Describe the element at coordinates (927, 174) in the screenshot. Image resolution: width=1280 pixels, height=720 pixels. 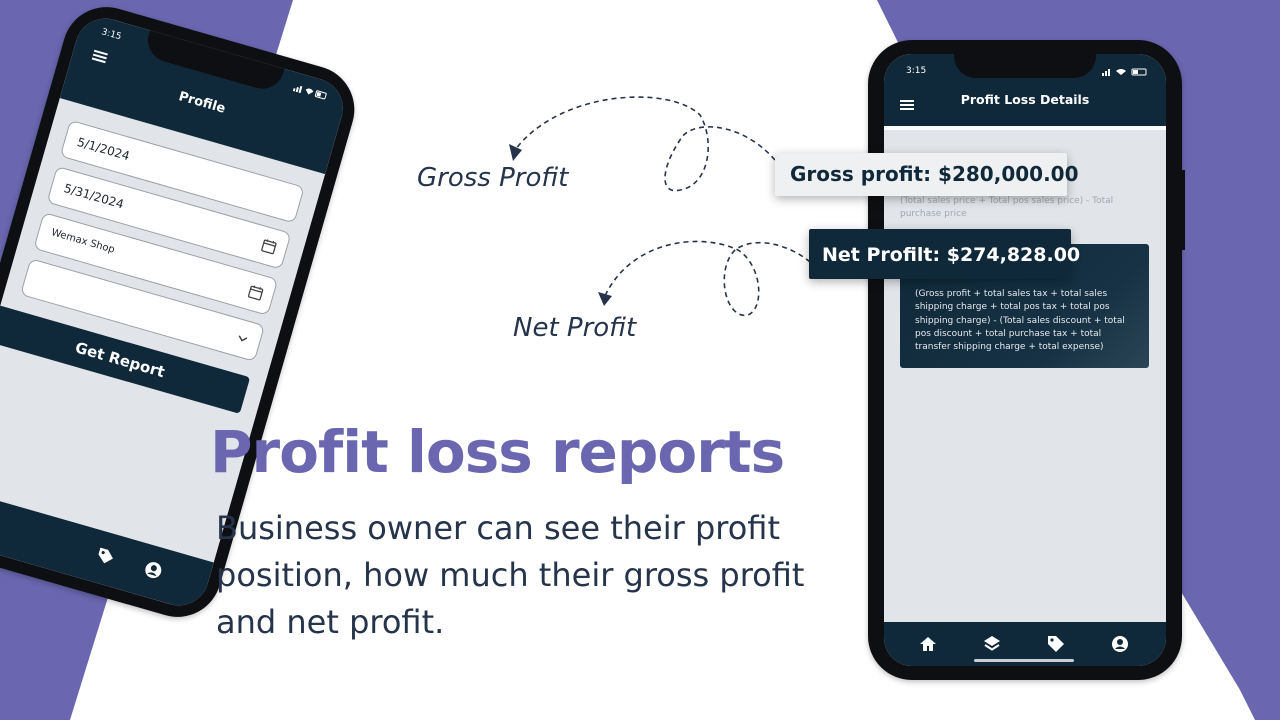
I see `gross-profit-badge: Gross profit: $280,000.00` at that location.